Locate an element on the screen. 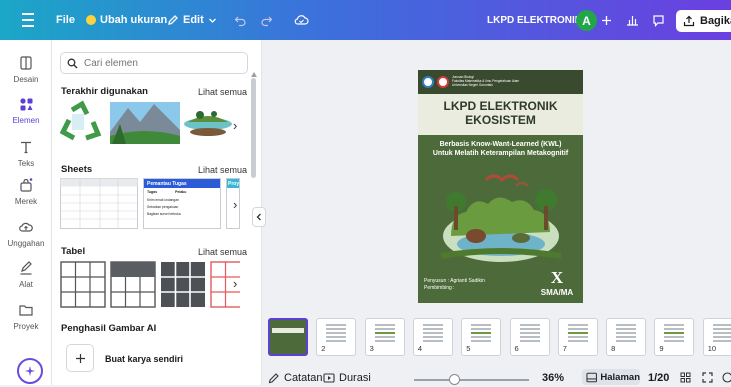  page-thumbnail: 4 is located at coordinates (432, 337).